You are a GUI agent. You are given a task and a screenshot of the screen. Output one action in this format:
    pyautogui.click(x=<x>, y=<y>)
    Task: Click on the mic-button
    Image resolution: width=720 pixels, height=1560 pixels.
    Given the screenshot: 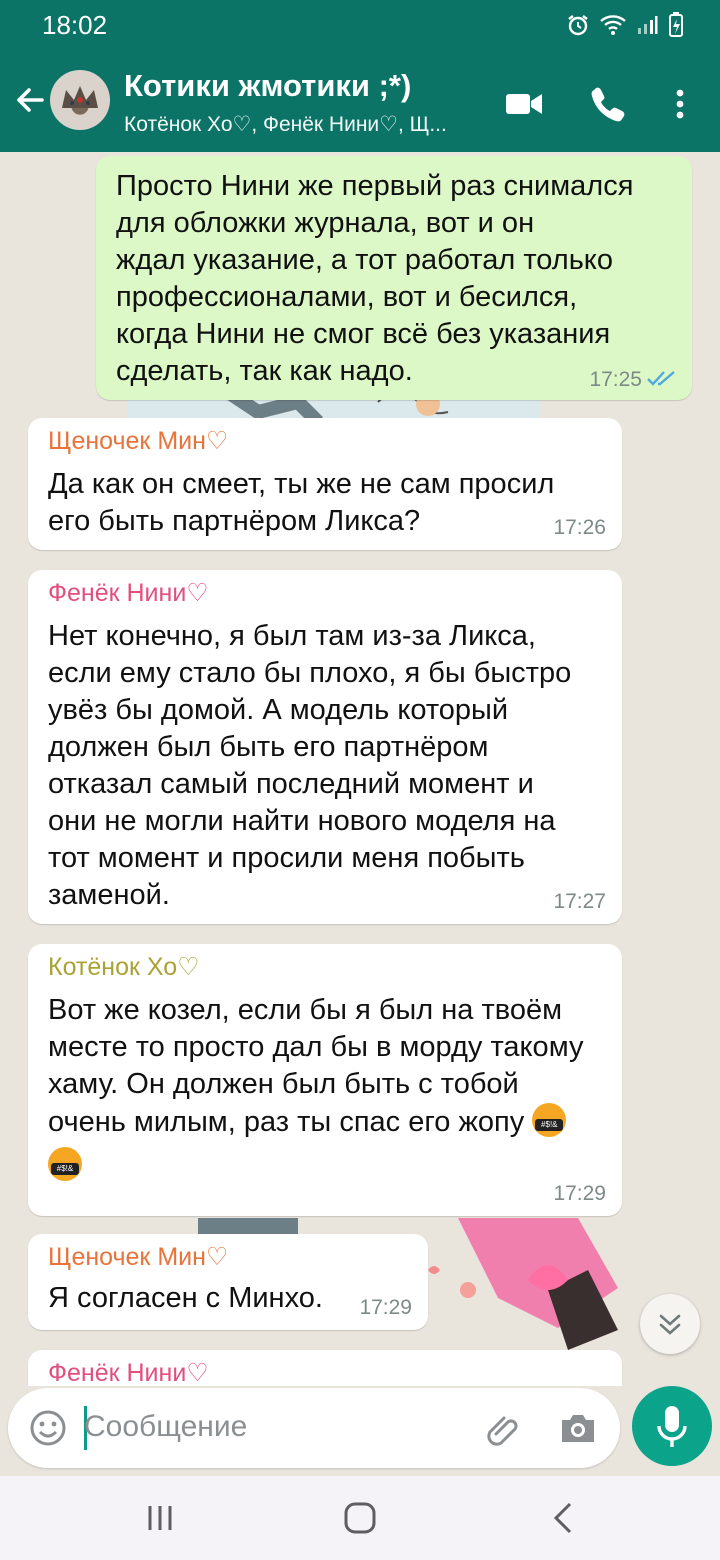 What is the action you would take?
    pyautogui.click(x=672, y=1426)
    